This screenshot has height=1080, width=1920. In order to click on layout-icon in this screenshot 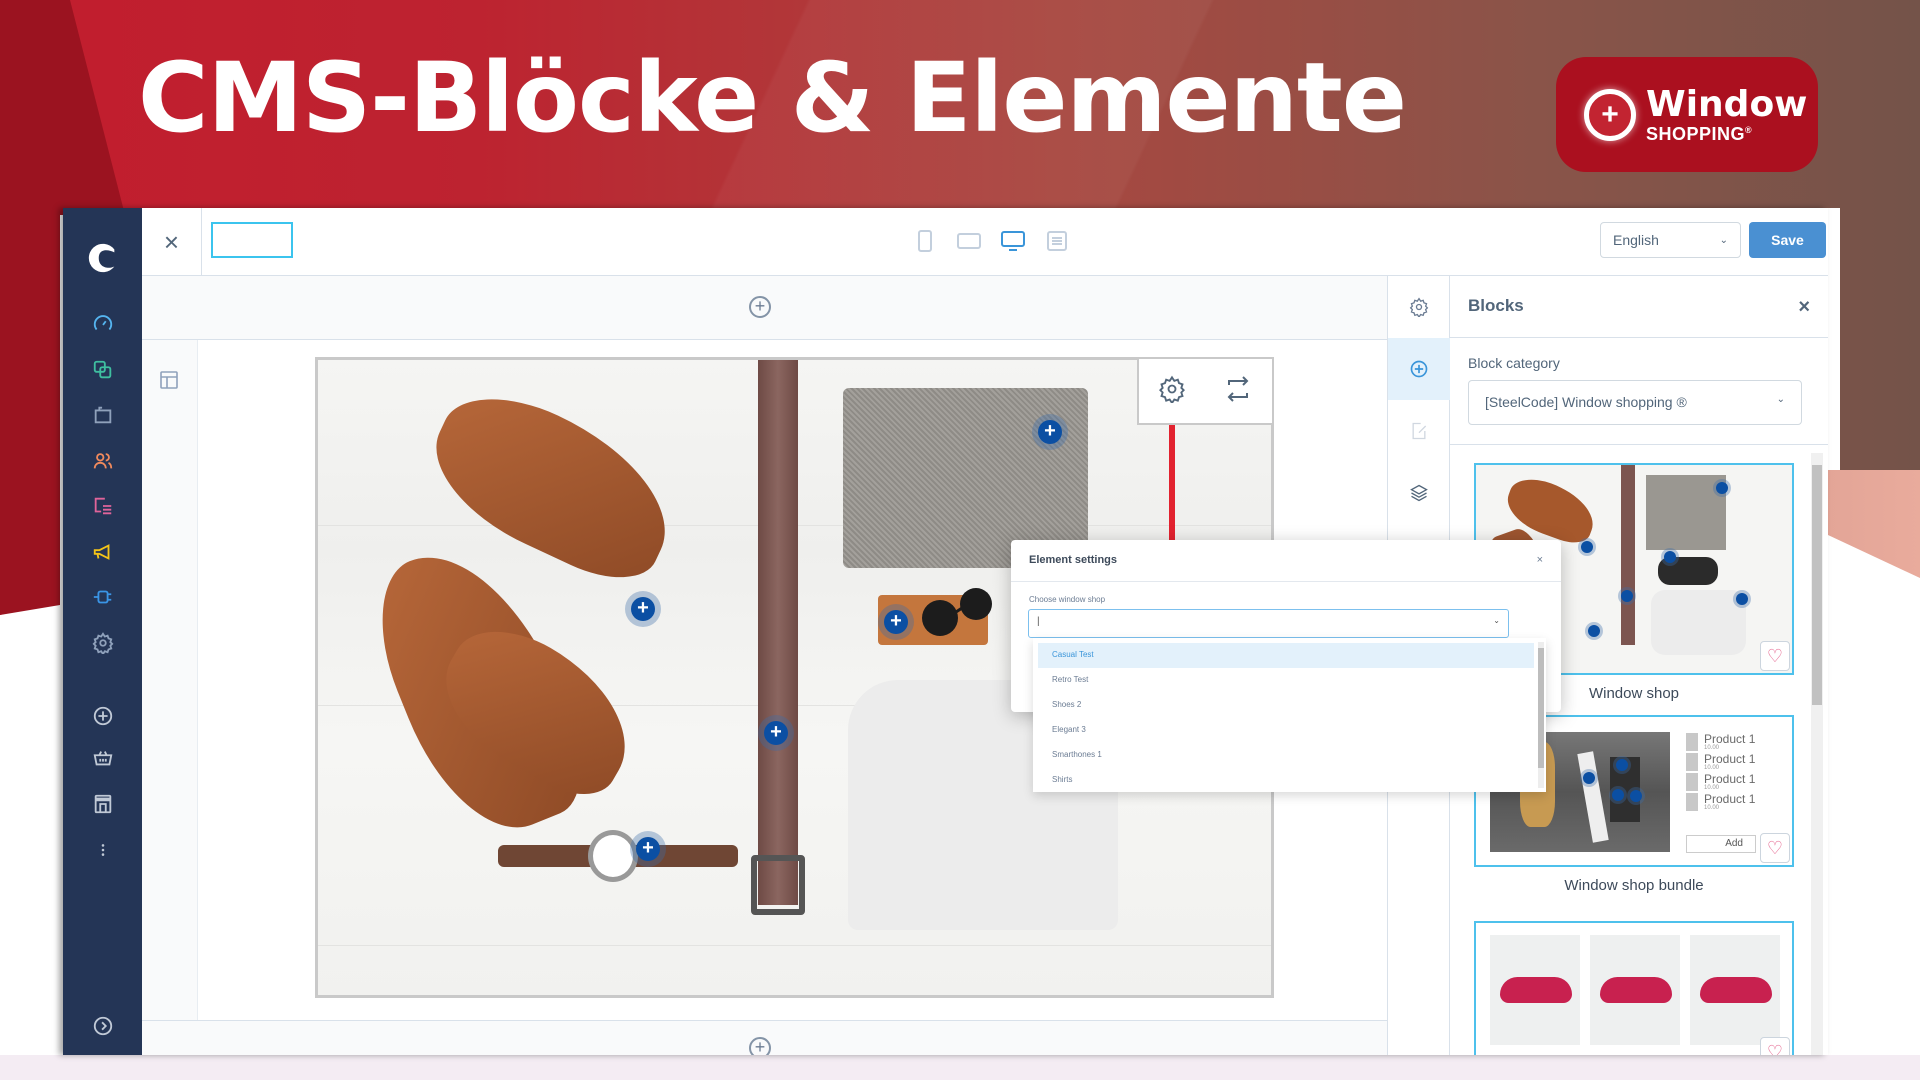, I will do `click(169, 382)`.